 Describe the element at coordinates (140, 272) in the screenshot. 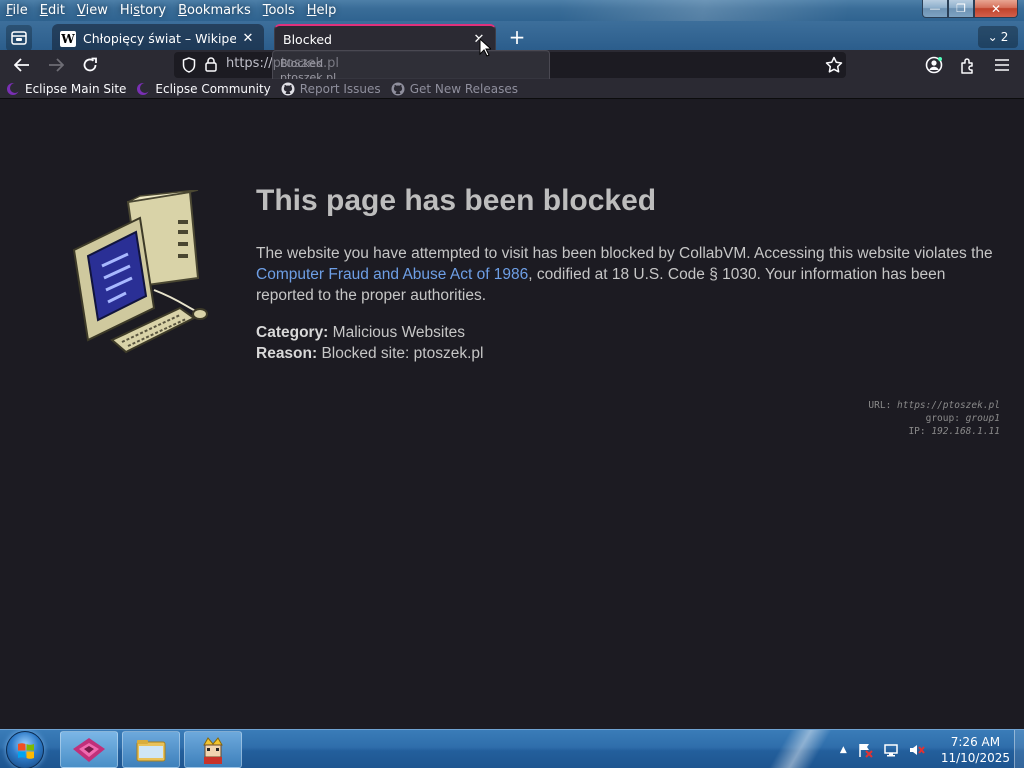

I see `retro-computer-icon` at that location.